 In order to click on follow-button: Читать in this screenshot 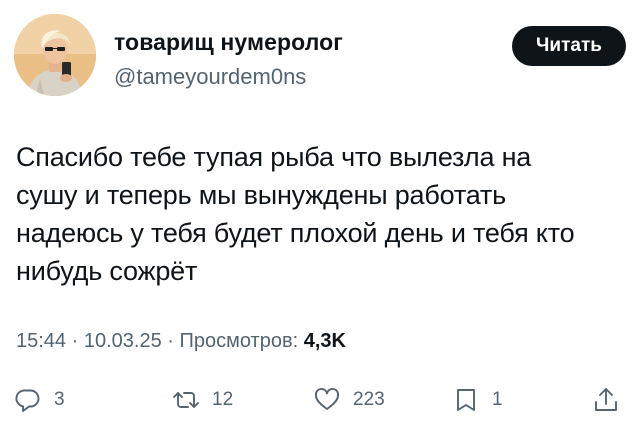, I will do `click(569, 46)`.